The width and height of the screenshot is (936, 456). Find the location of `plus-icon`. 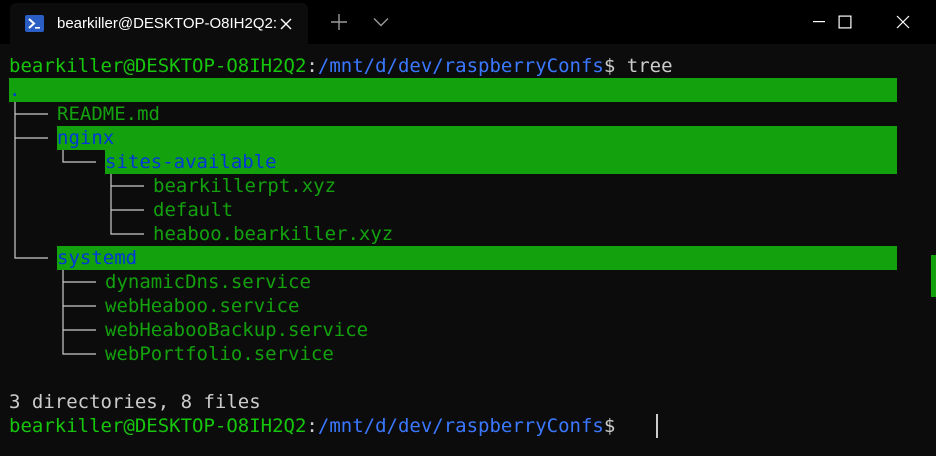

plus-icon is located at coordinates (339, 22).